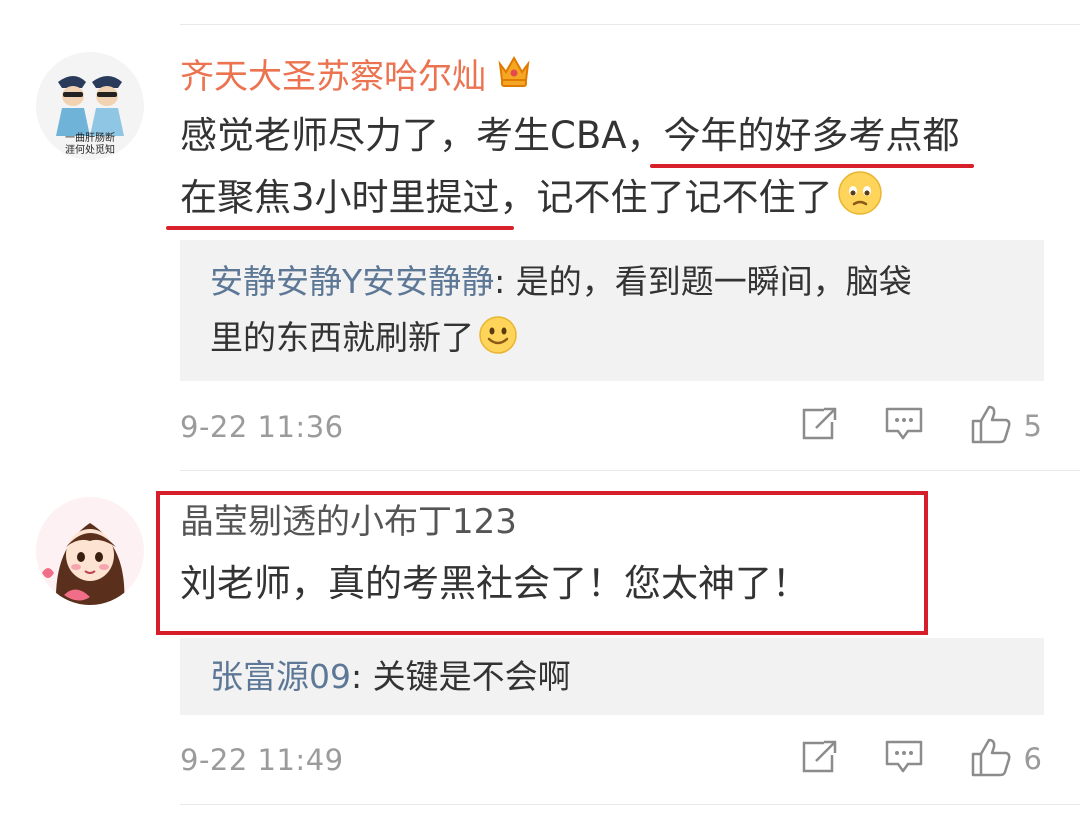 The image size is (1080, 824). Describe the element at coordinates (340, 200) in the screenshot. I see `highlighted-text: 在聚焦3小时里提过` at that location.